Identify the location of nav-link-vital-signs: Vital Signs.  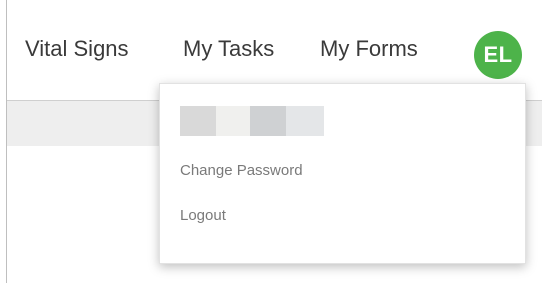
(77, 49).